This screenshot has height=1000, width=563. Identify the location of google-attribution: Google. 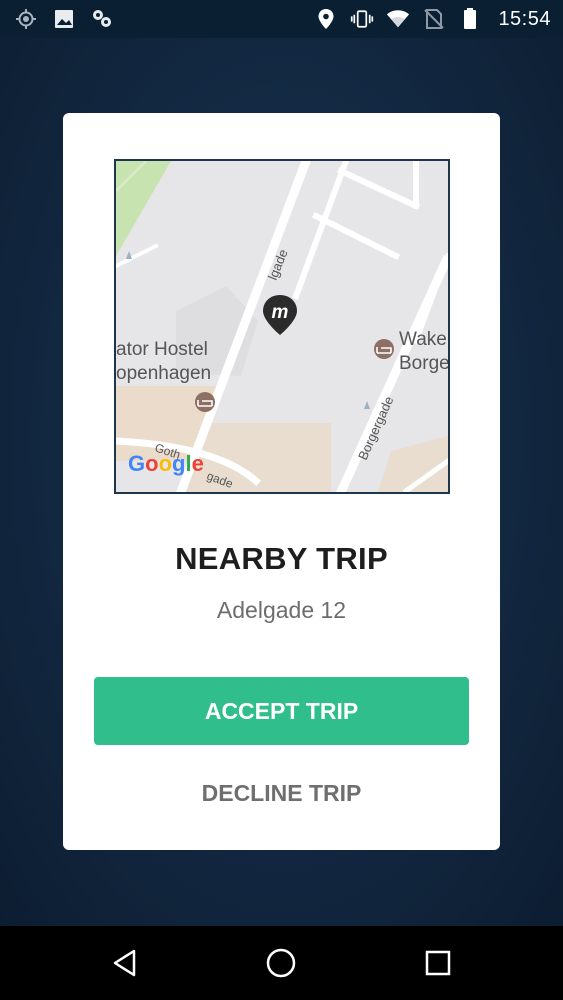
(166, 463).